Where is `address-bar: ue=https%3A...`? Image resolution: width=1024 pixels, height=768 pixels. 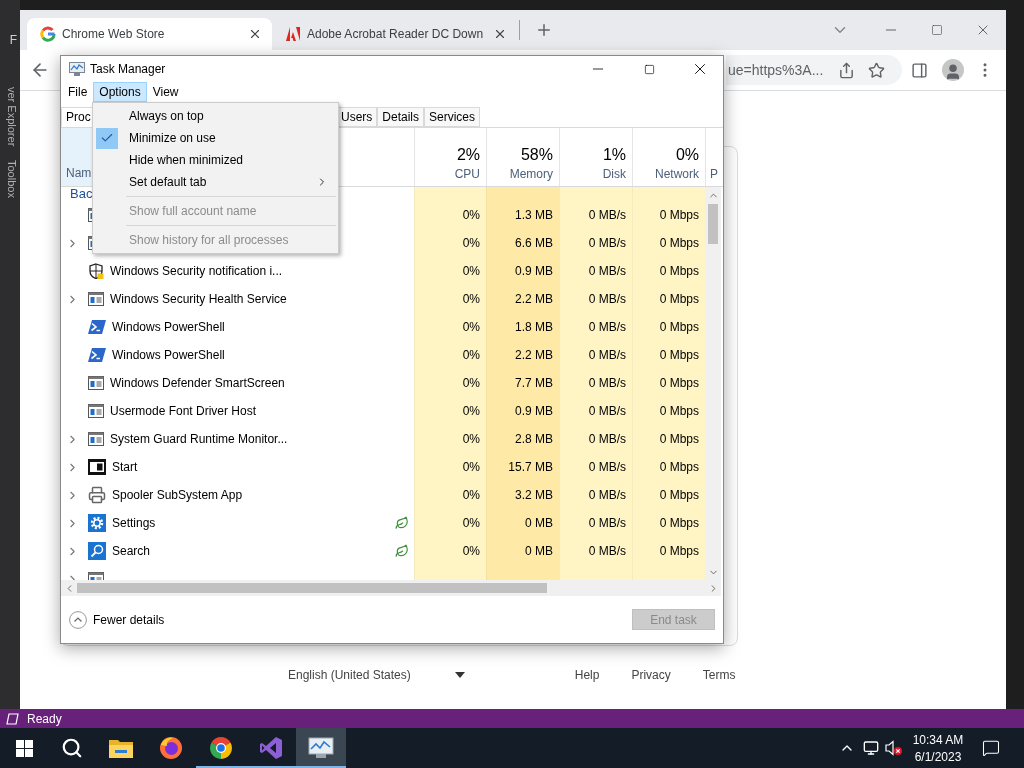 address-bar: ue=https%3A... is located at coordinates (814, 70).